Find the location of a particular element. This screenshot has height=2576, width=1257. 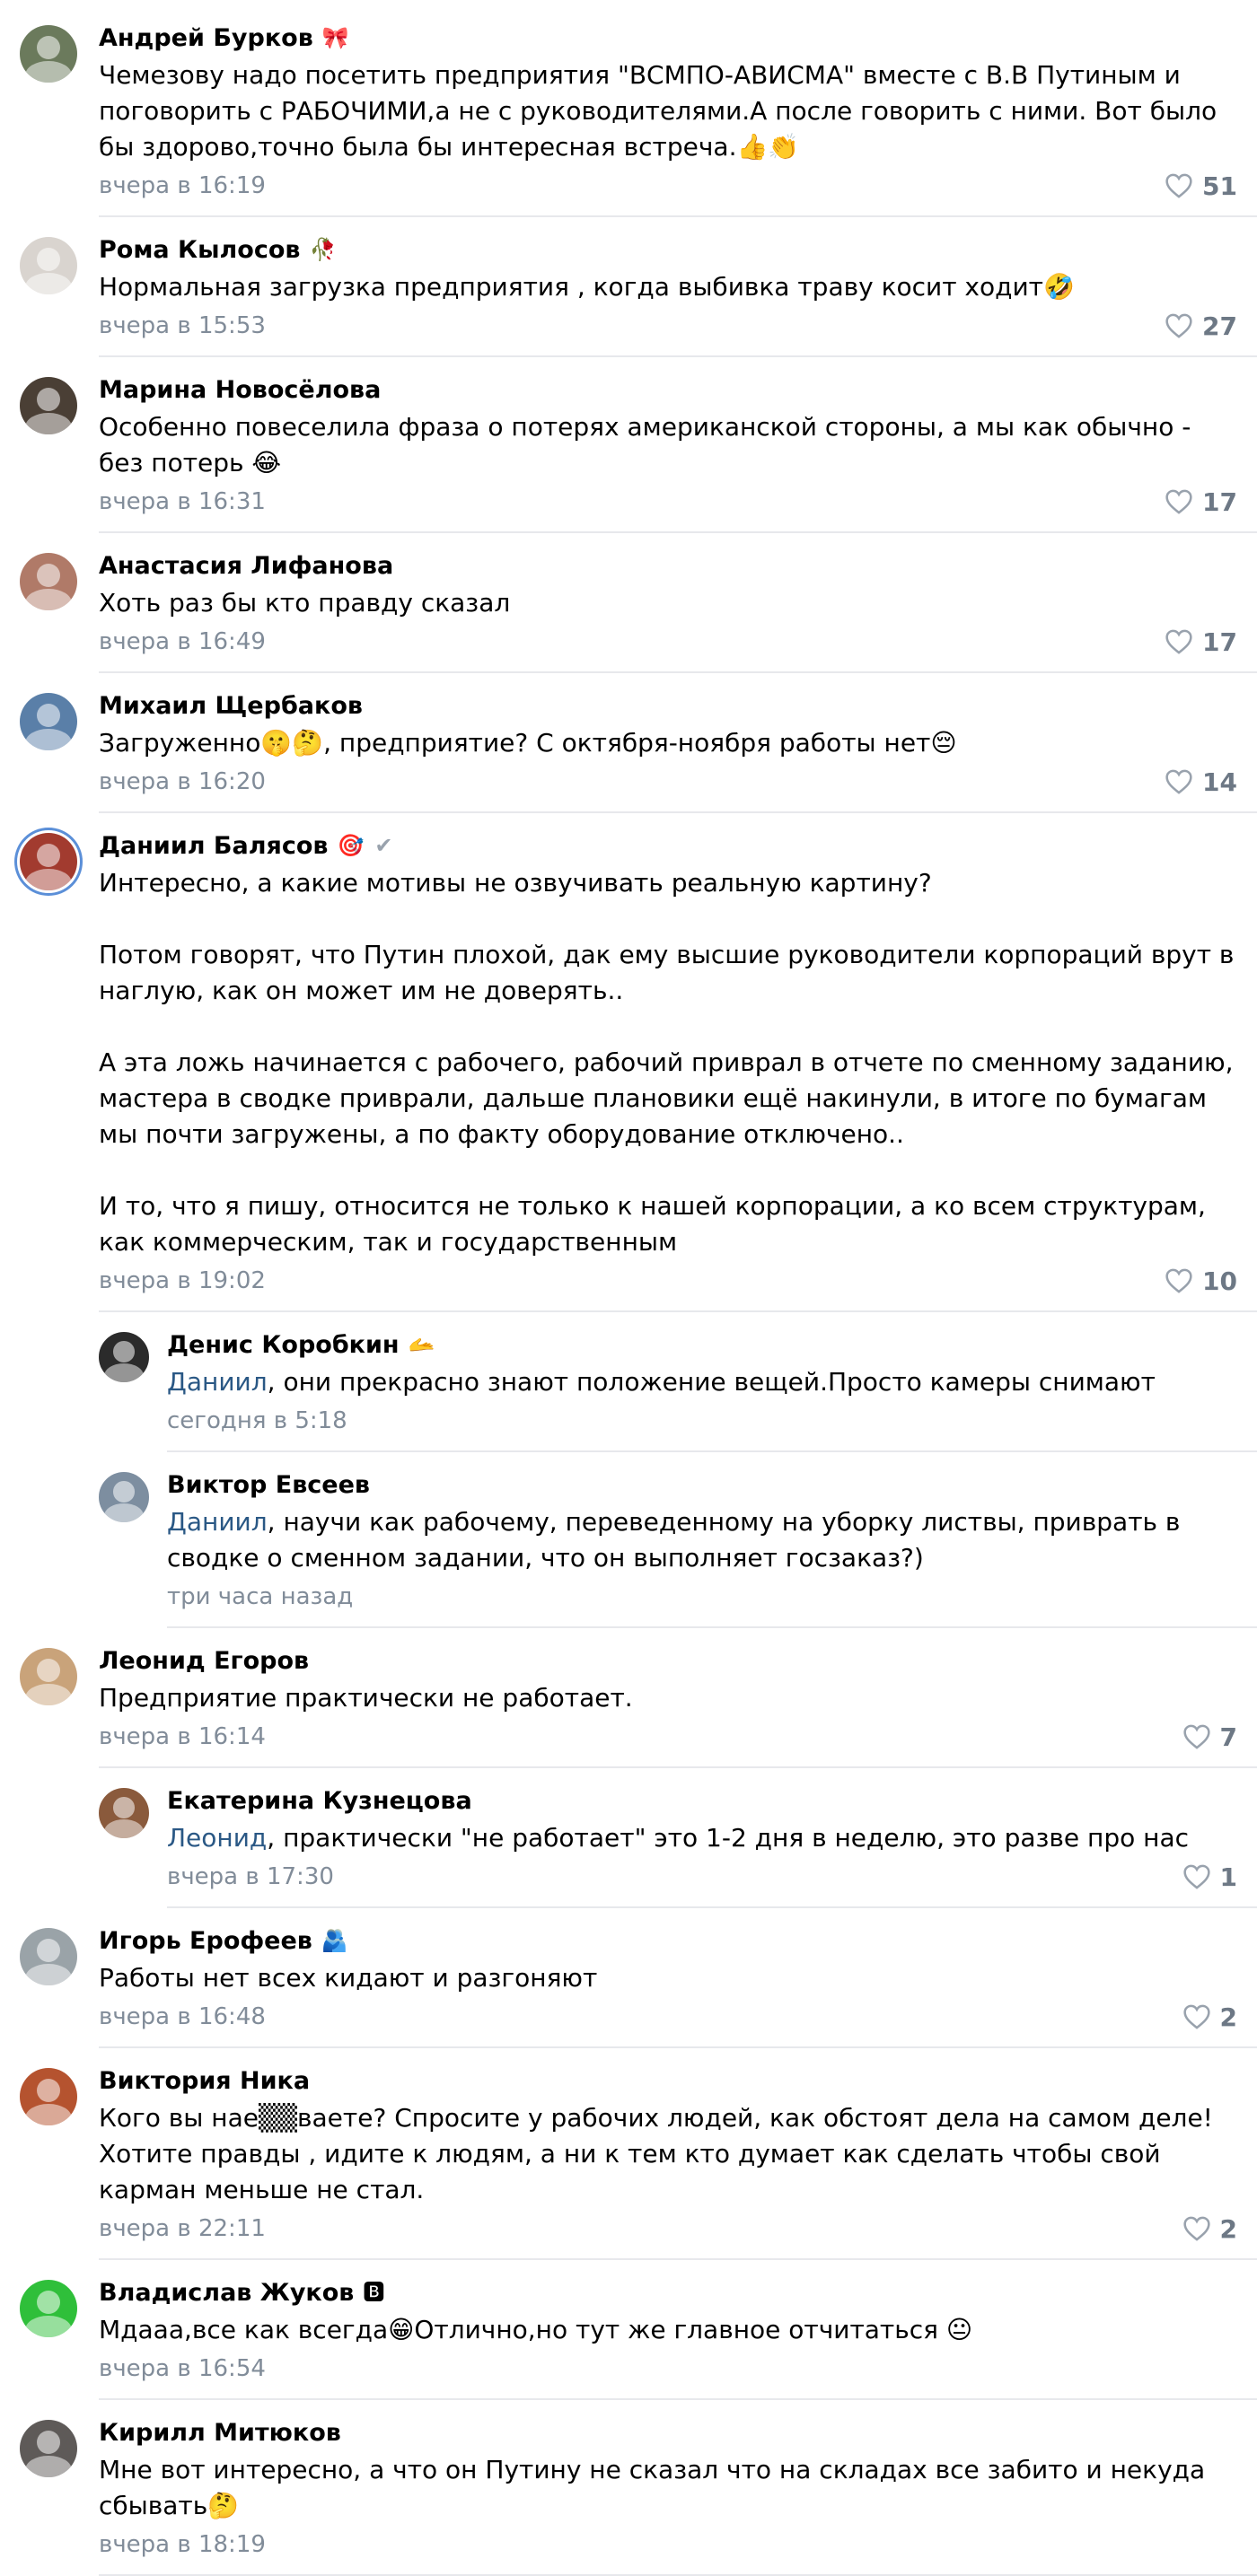

like-button: 10 is located at coordinates (1201, 1281).